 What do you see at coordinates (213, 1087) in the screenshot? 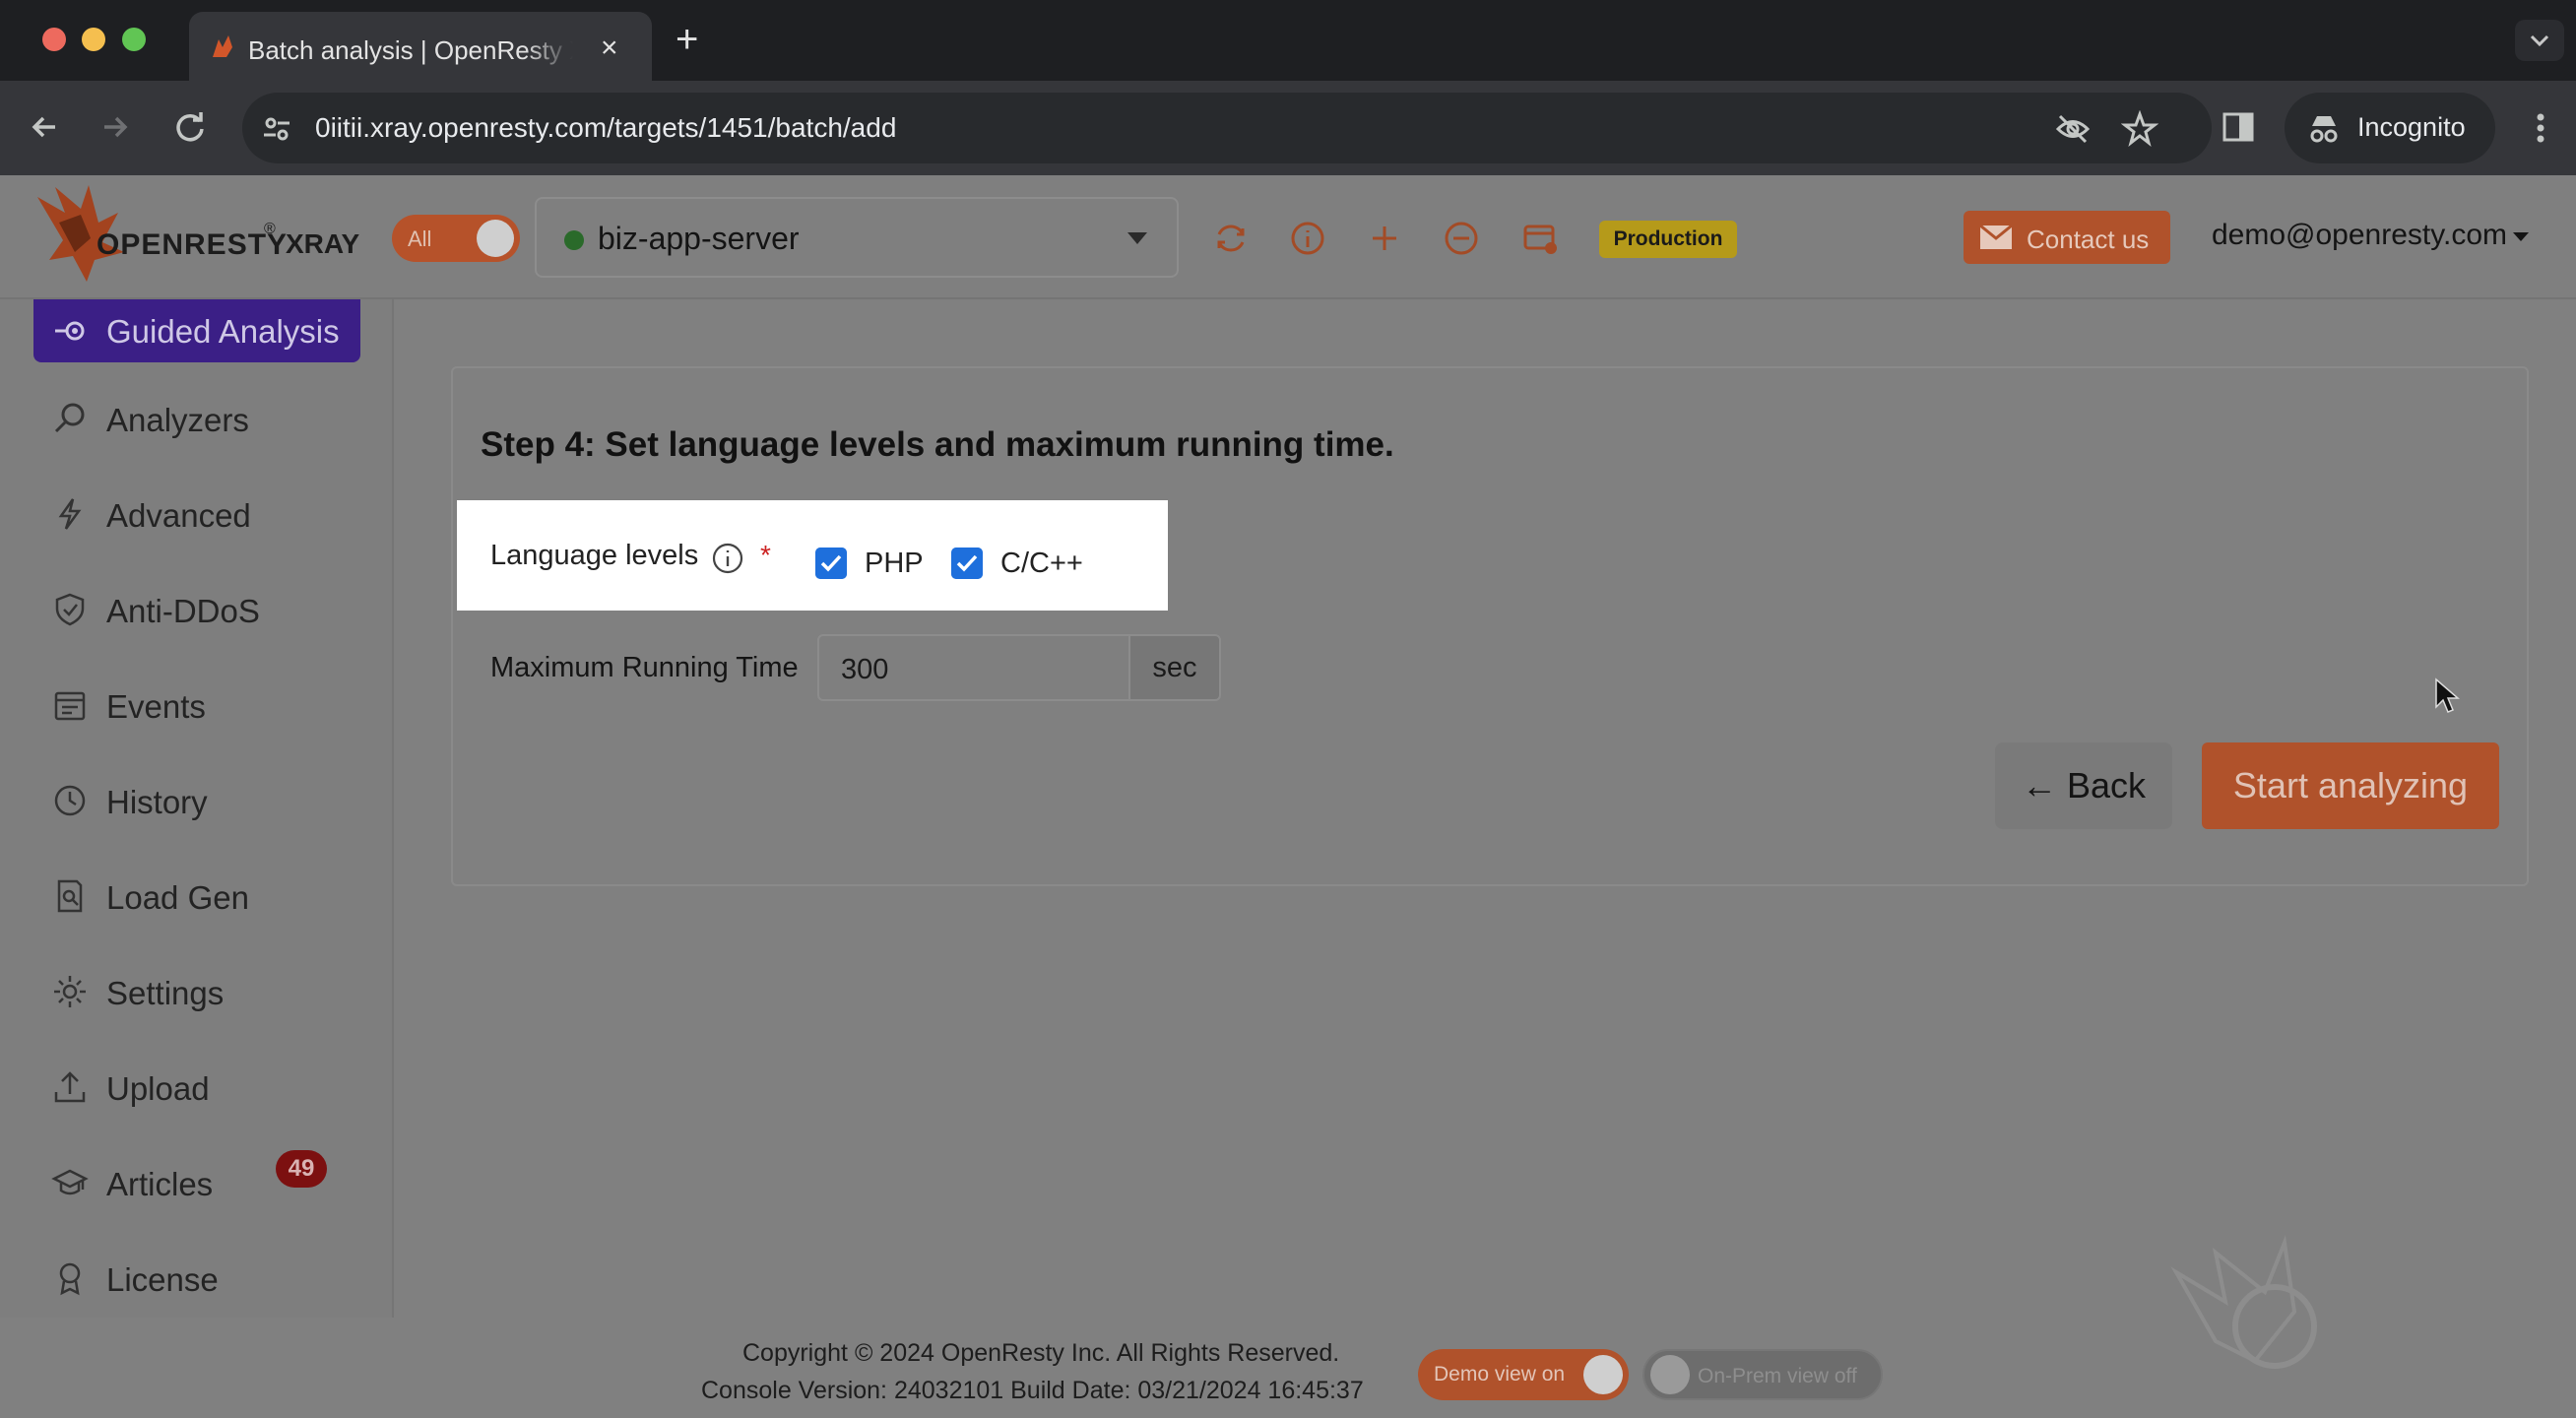
I see `sidebar-item-upload: Upload` at bounding box center [213, 1087].